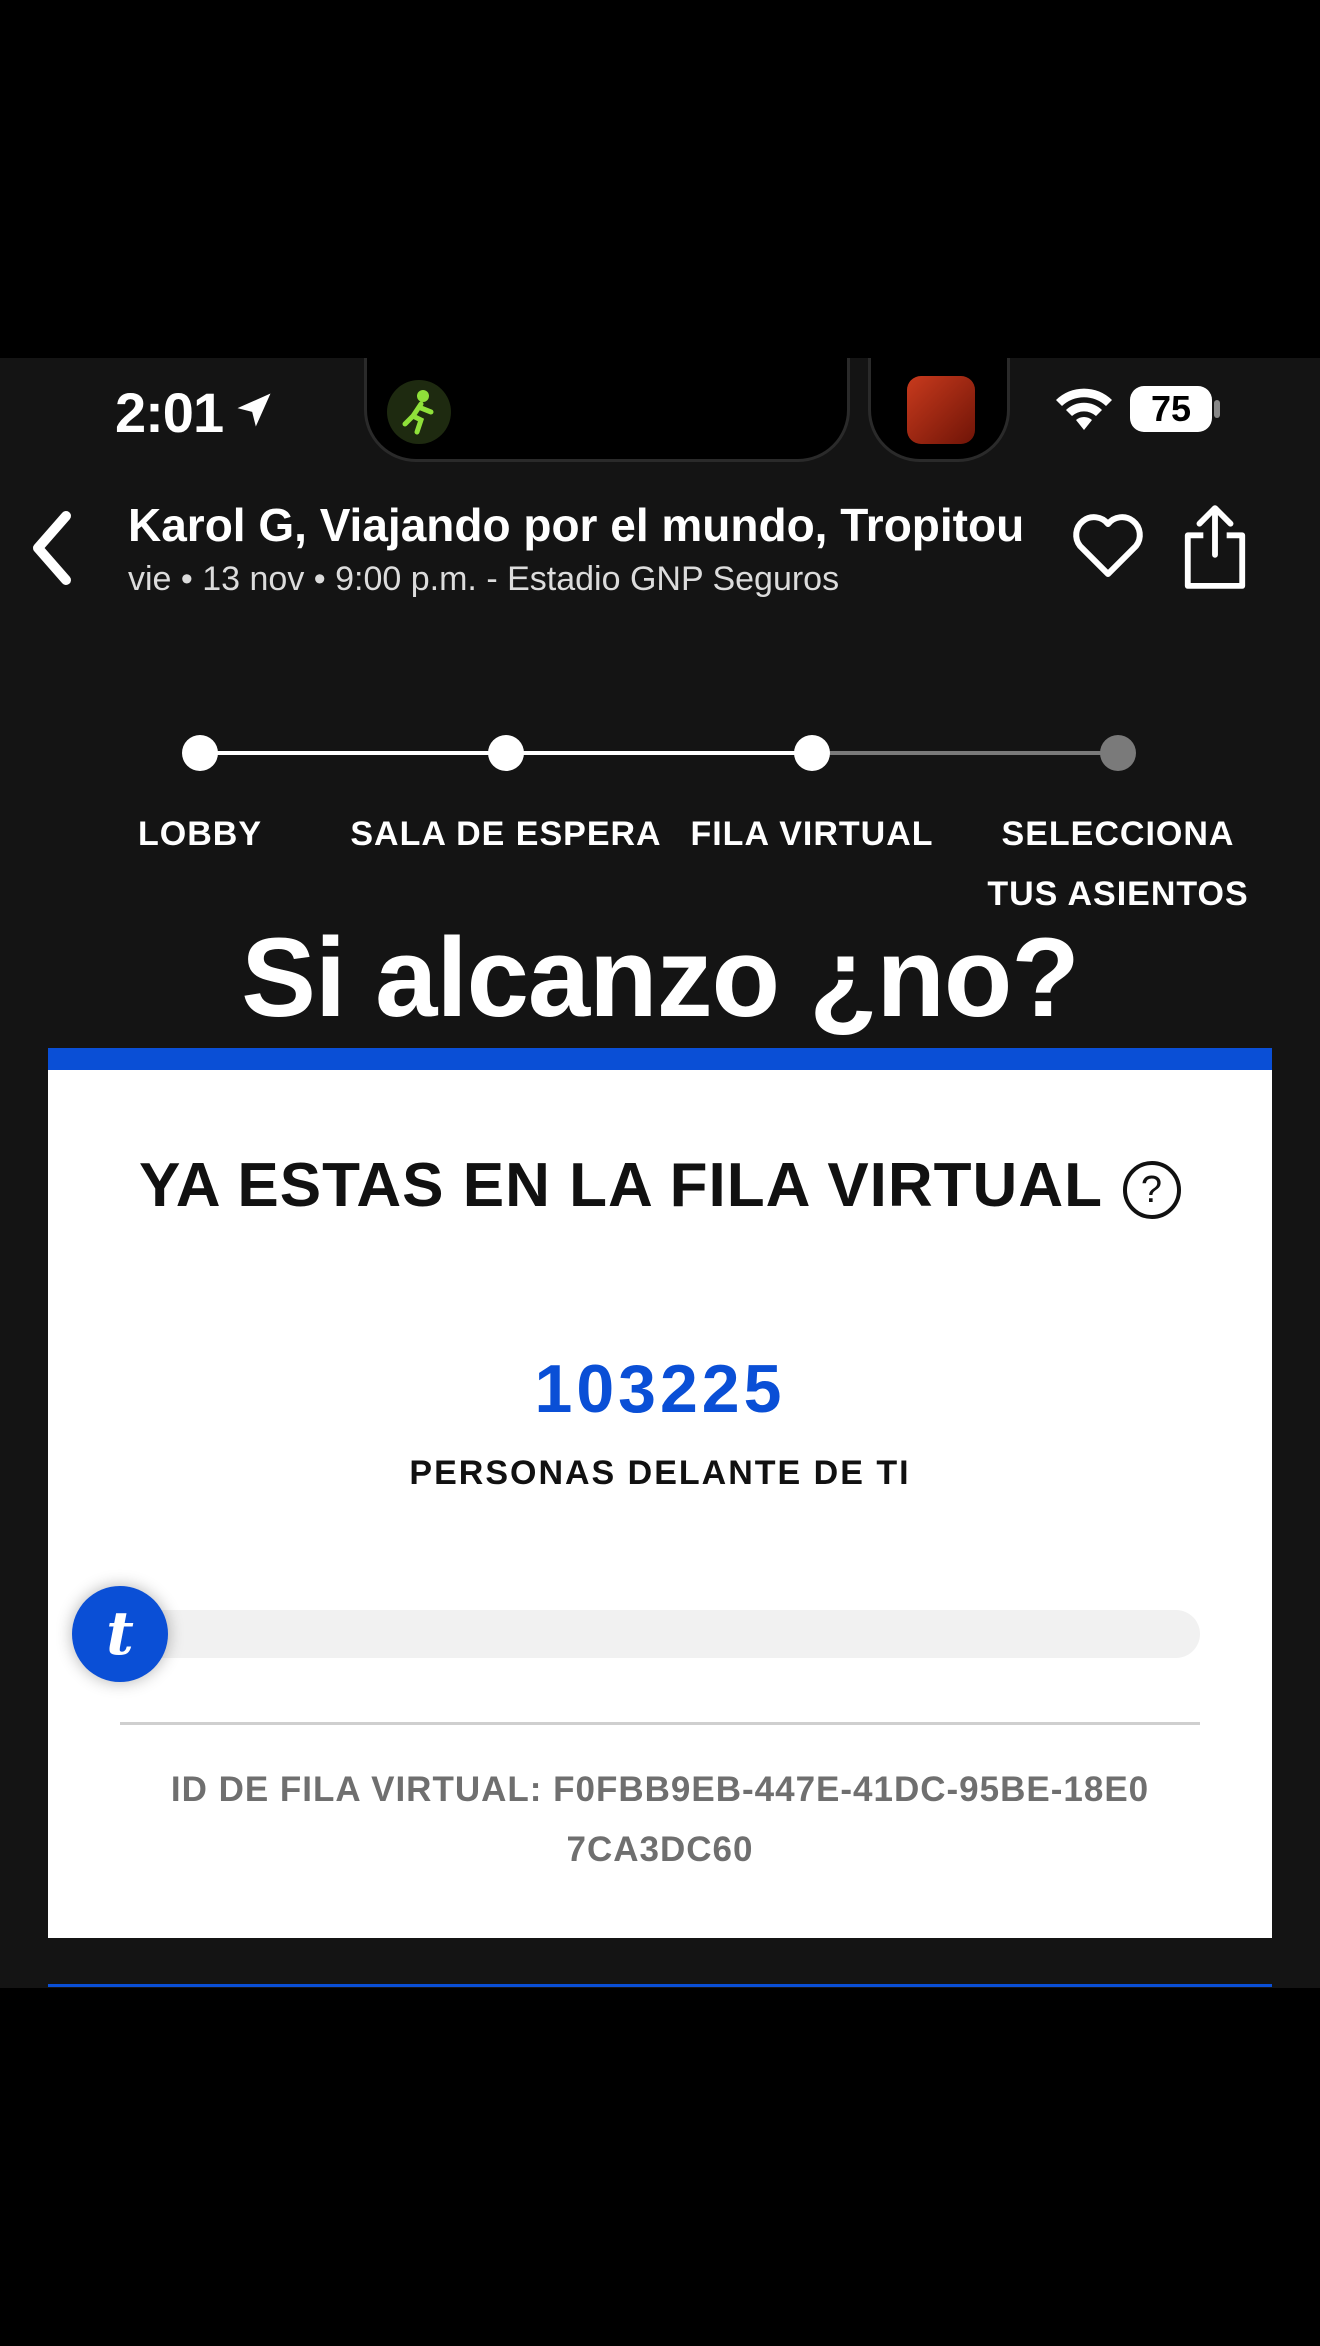 The image size is (1320, 2346). I want to click on step-label-lobby: LOBBY, so click(200, 834).